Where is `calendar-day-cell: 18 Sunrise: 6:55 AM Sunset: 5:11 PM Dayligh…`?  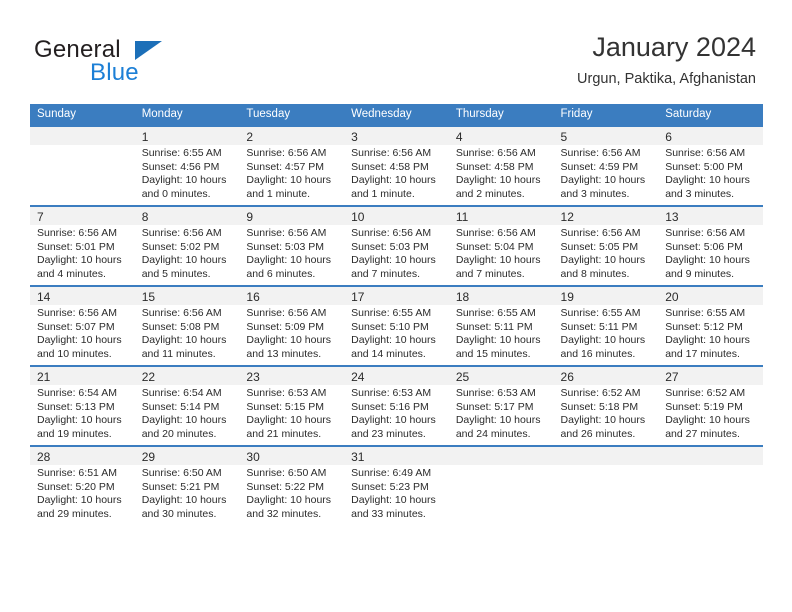 calendar-day-cell: 18 Sunrise: 6:55 AM Sunset: 5:11 PM Dayligh… is located at coordinates (501, 325).